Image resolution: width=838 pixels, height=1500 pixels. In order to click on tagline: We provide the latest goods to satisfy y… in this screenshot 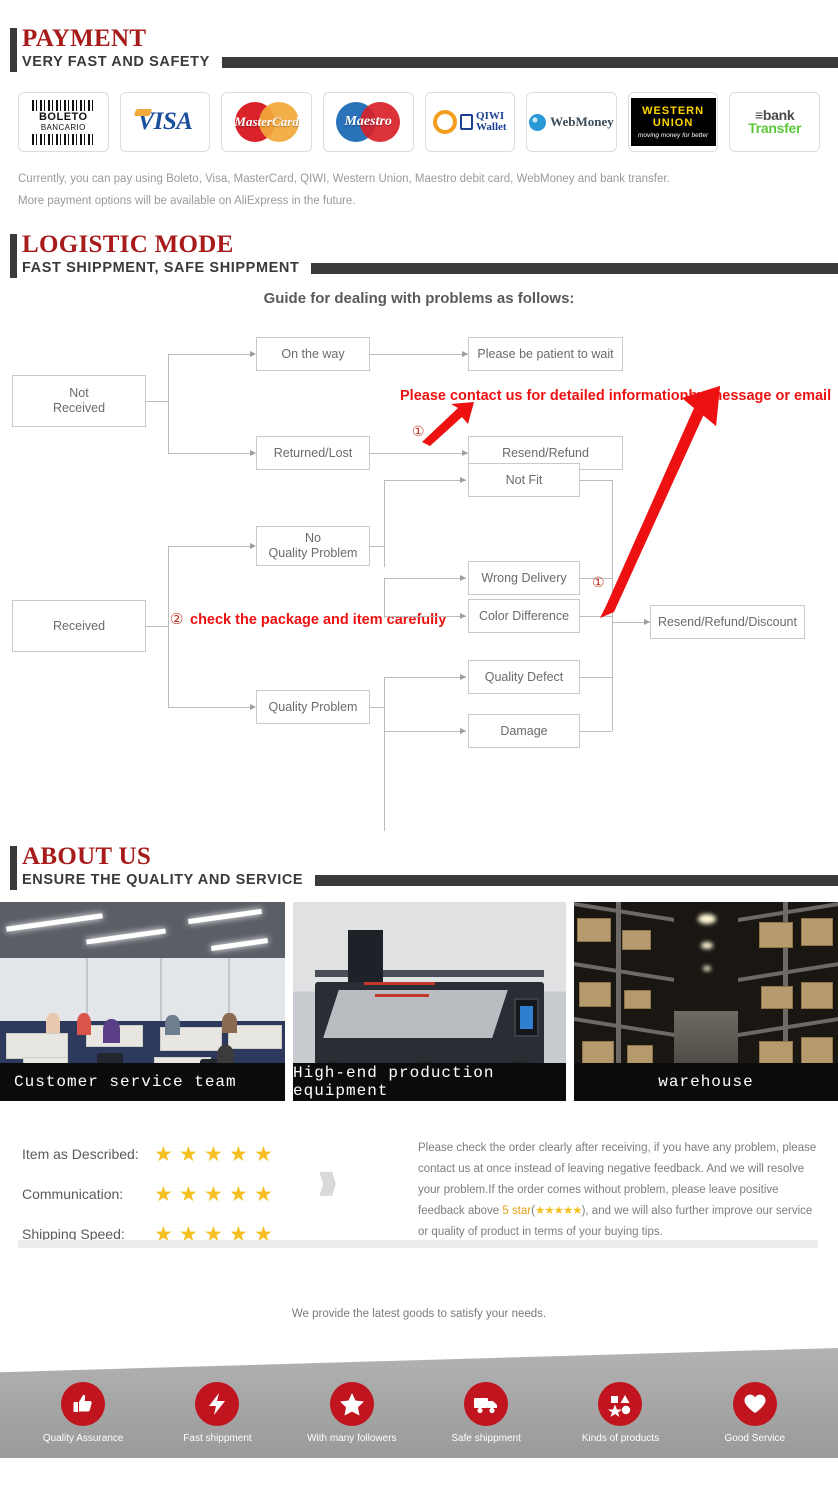, I will do `click(419, 1314)`.